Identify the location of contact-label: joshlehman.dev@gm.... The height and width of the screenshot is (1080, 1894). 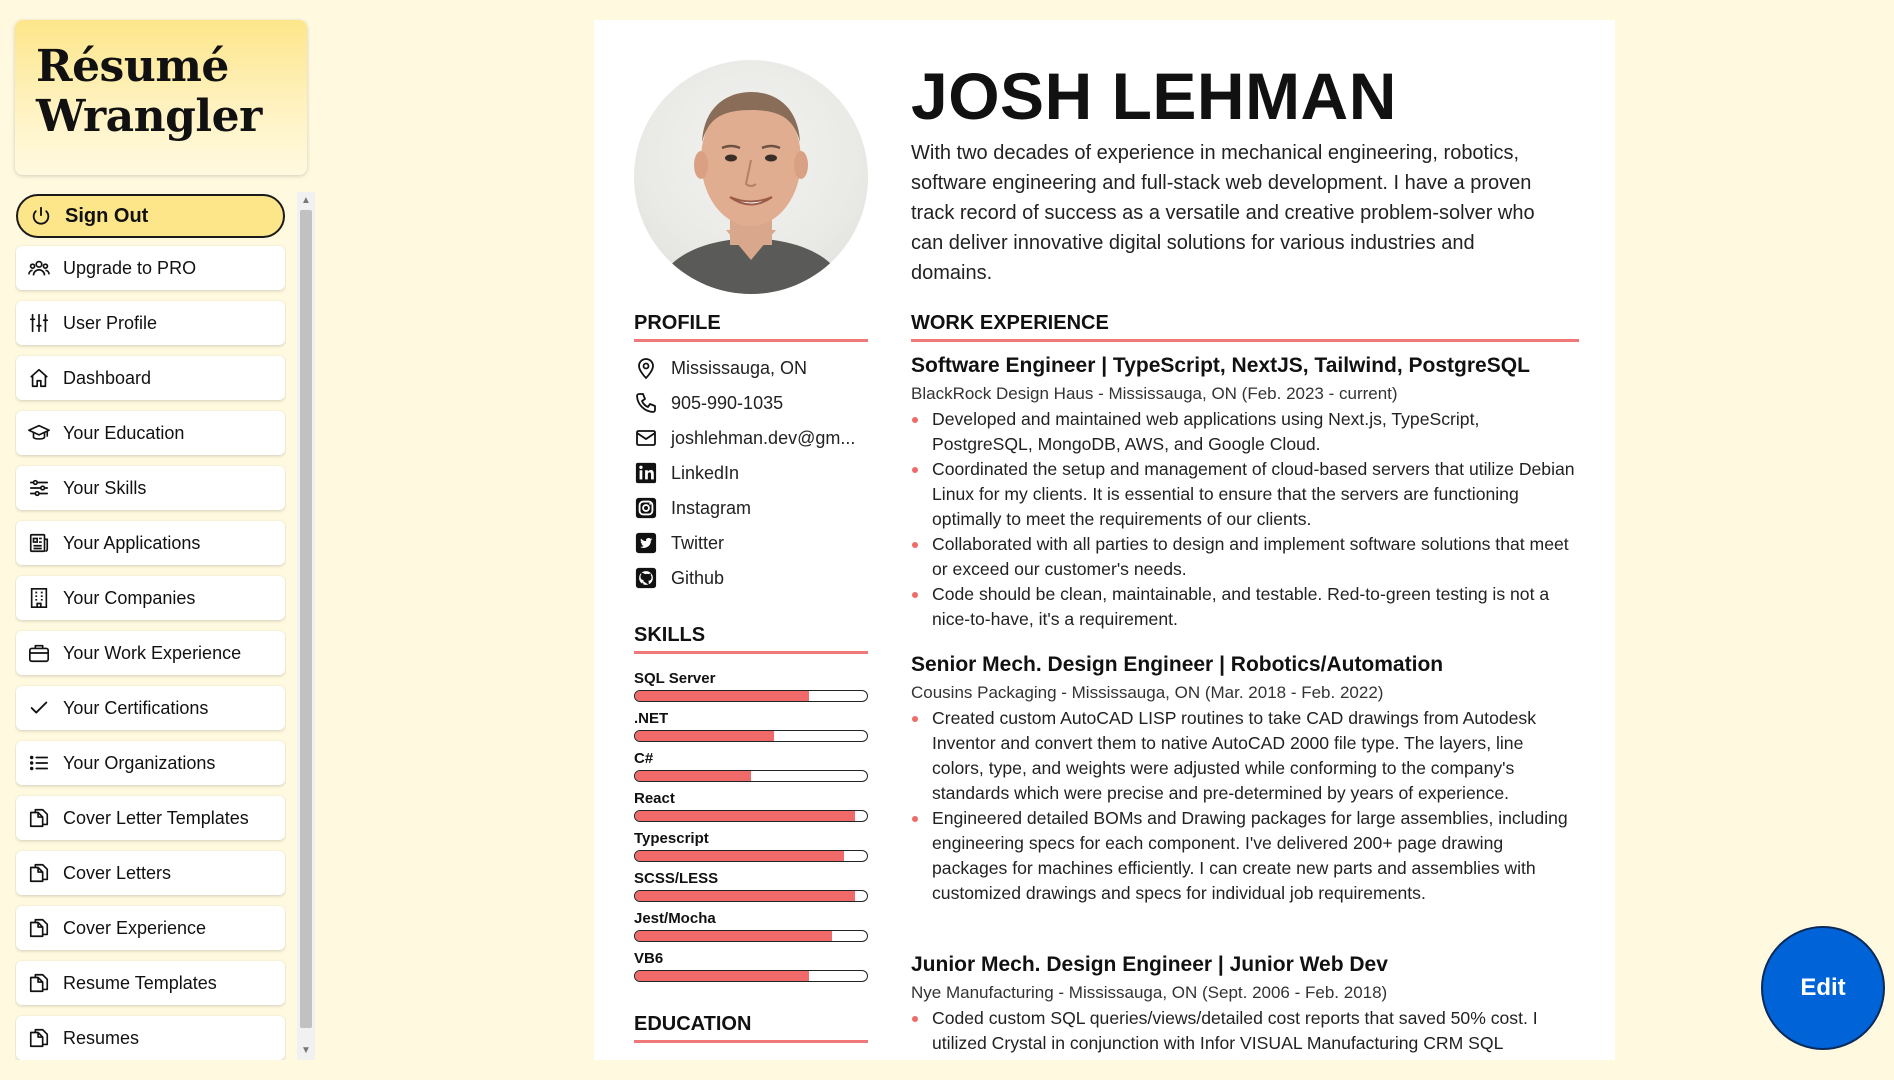
(763, 437).